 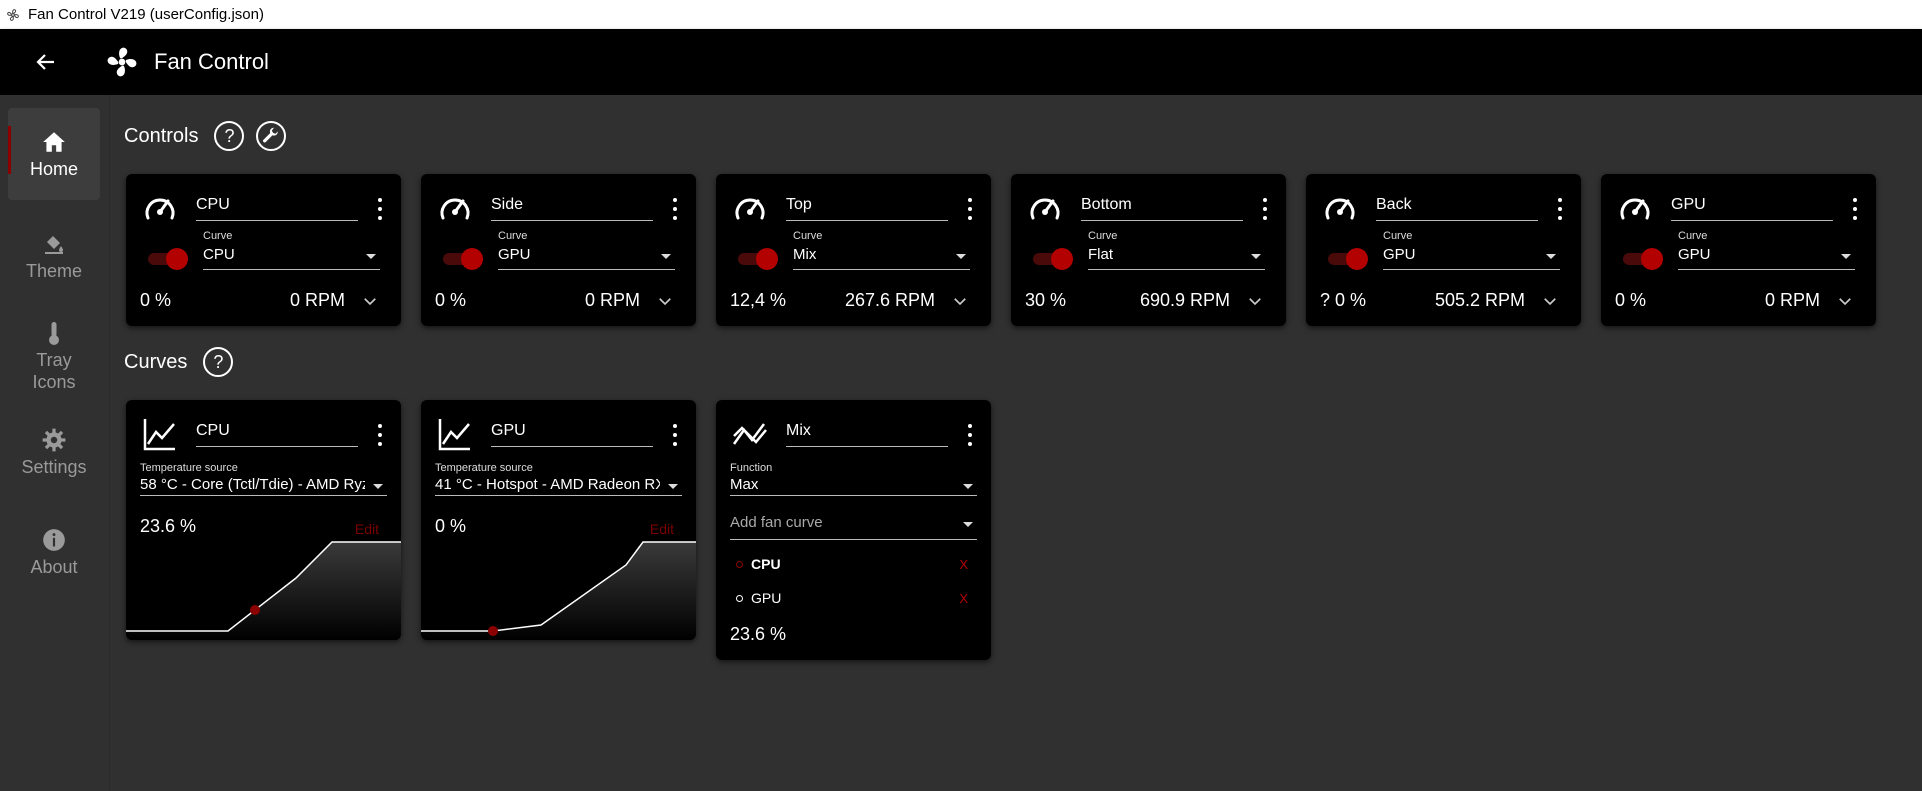 I want to click on control-card-bottom: Bottom Curve Flat 30 % 690.9 RPM, so click(x=1148, y=250).